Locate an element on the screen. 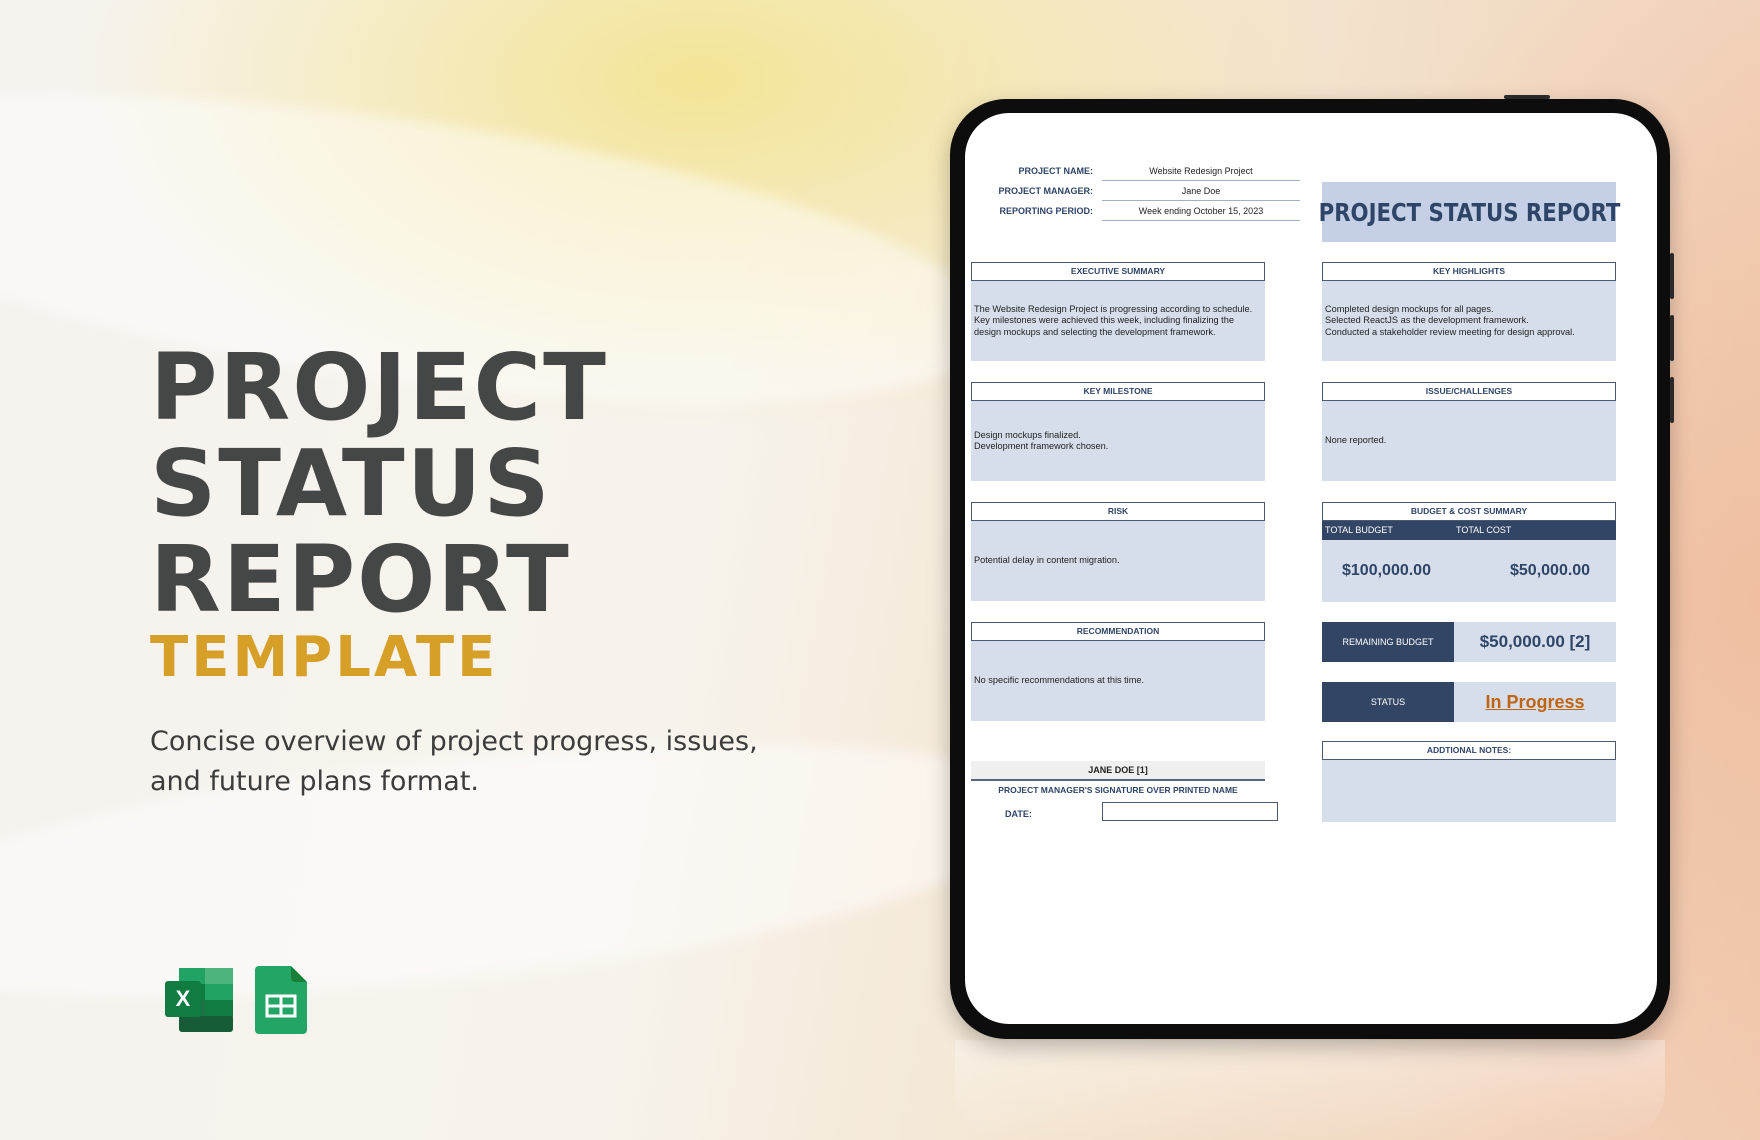 The height and width of the screenshot is (1140, 1760). project-manager-value: Jane Doe is located at coordinates (1201, 193).